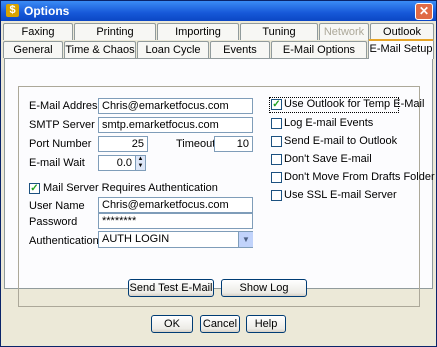 The height and width of the screenshot is (347, 437). Describe the element at coordinates (266, 324) in the screenshot. I see `help-button: Help` at that location.